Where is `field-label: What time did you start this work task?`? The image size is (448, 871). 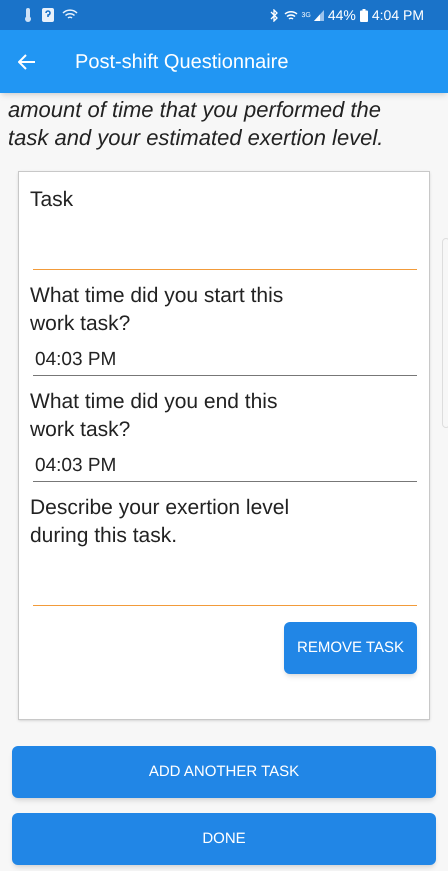 field-label: What time did you start this work task? is located at coordinates (157, 310).